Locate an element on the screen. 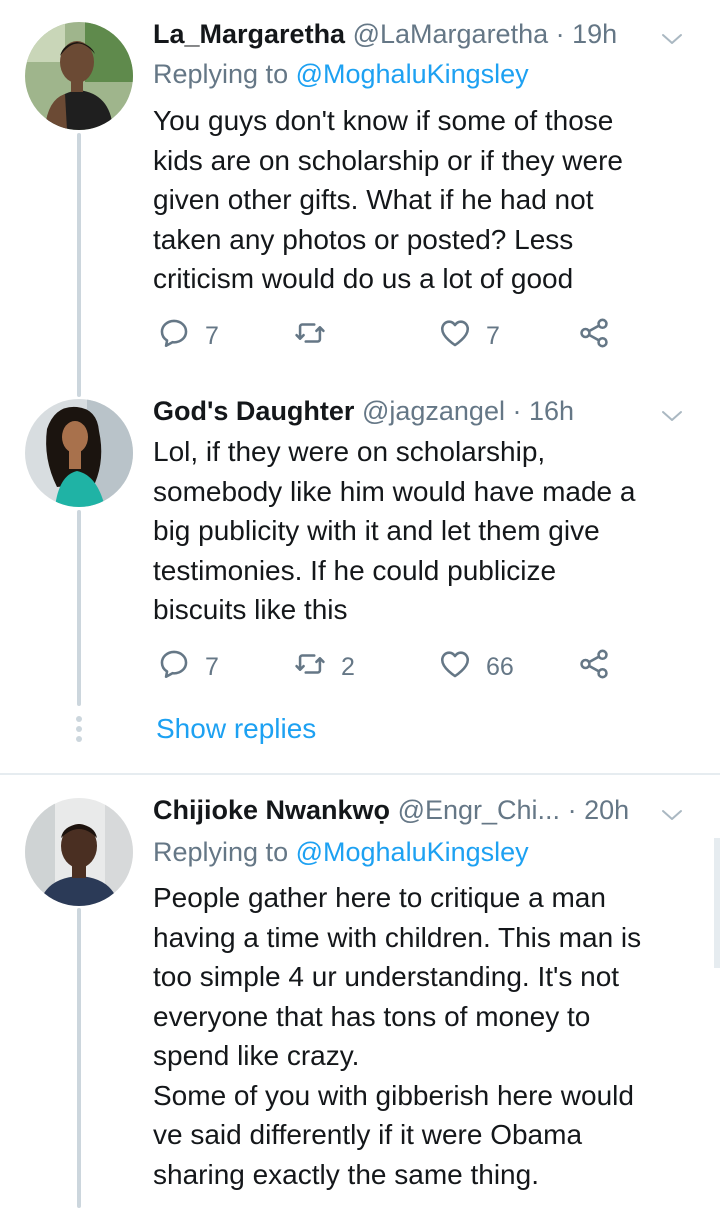 Image resolution: width=720 pixels, height=1208 pixels. tweet-header: God's Daughter @jagzangel · 16h is located at coordinates (426, 411).